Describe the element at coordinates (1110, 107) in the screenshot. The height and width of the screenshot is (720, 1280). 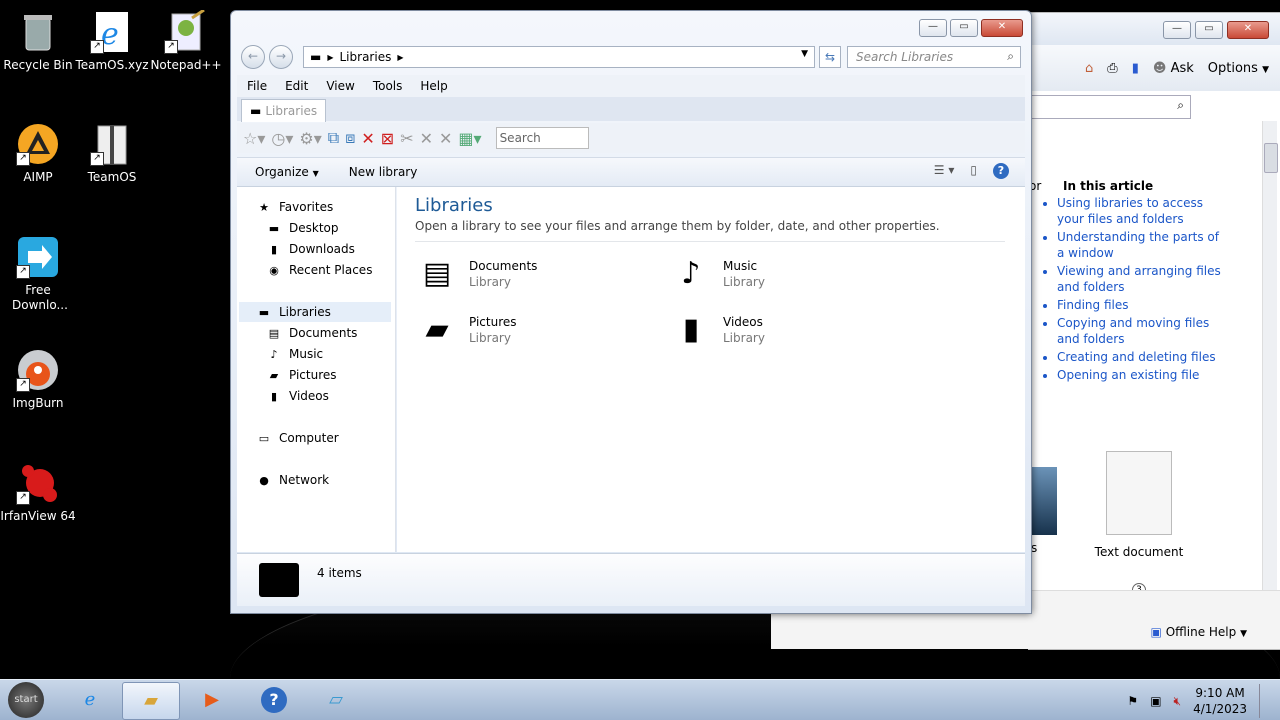
I see `help-search-input: ⌕` at that location.